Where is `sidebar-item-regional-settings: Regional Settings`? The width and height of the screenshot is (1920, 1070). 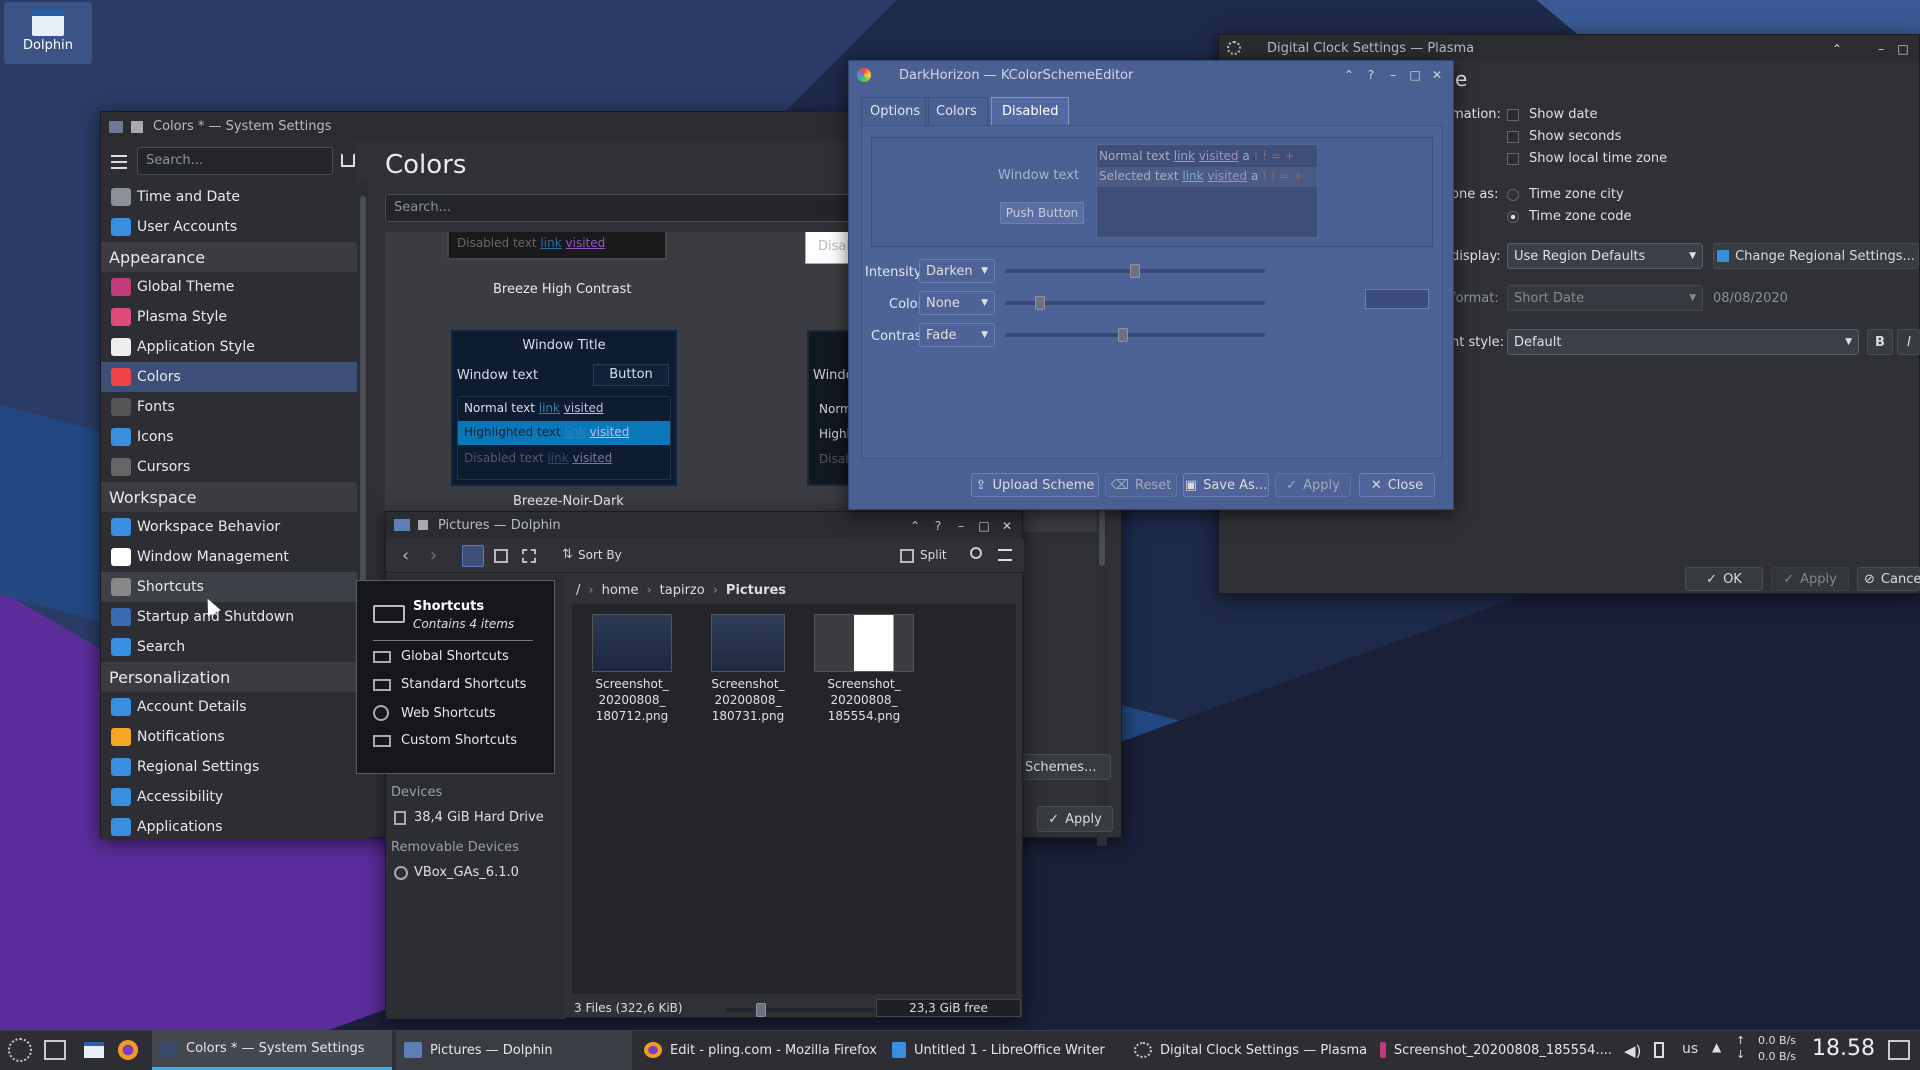
sidebar-item-regional-settings: Regional Settings is located at coordinates (229, 767).